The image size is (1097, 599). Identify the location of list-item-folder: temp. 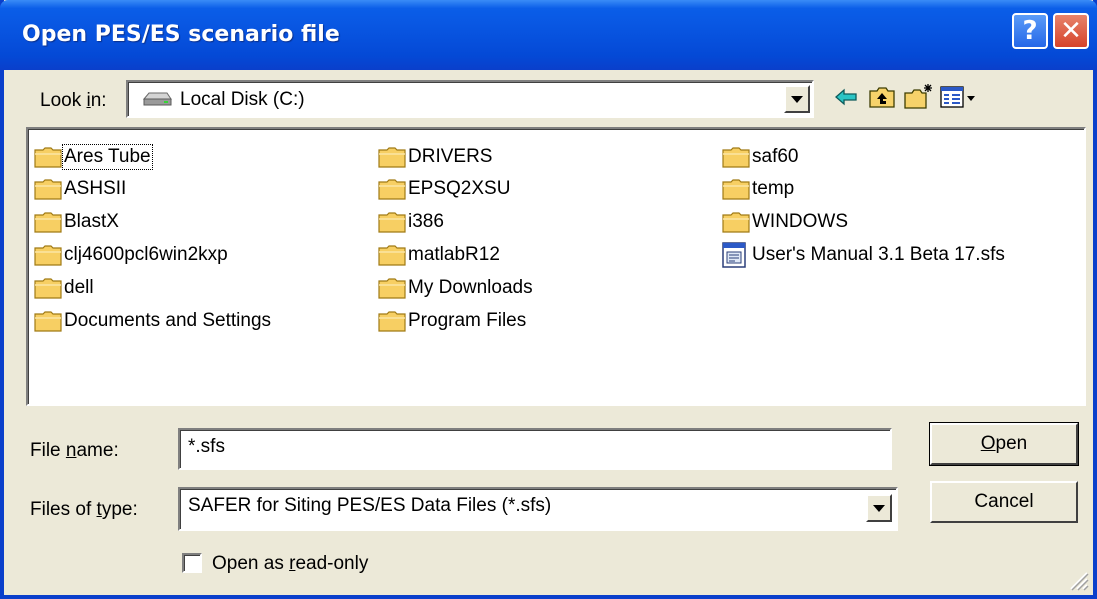
(758, 189).